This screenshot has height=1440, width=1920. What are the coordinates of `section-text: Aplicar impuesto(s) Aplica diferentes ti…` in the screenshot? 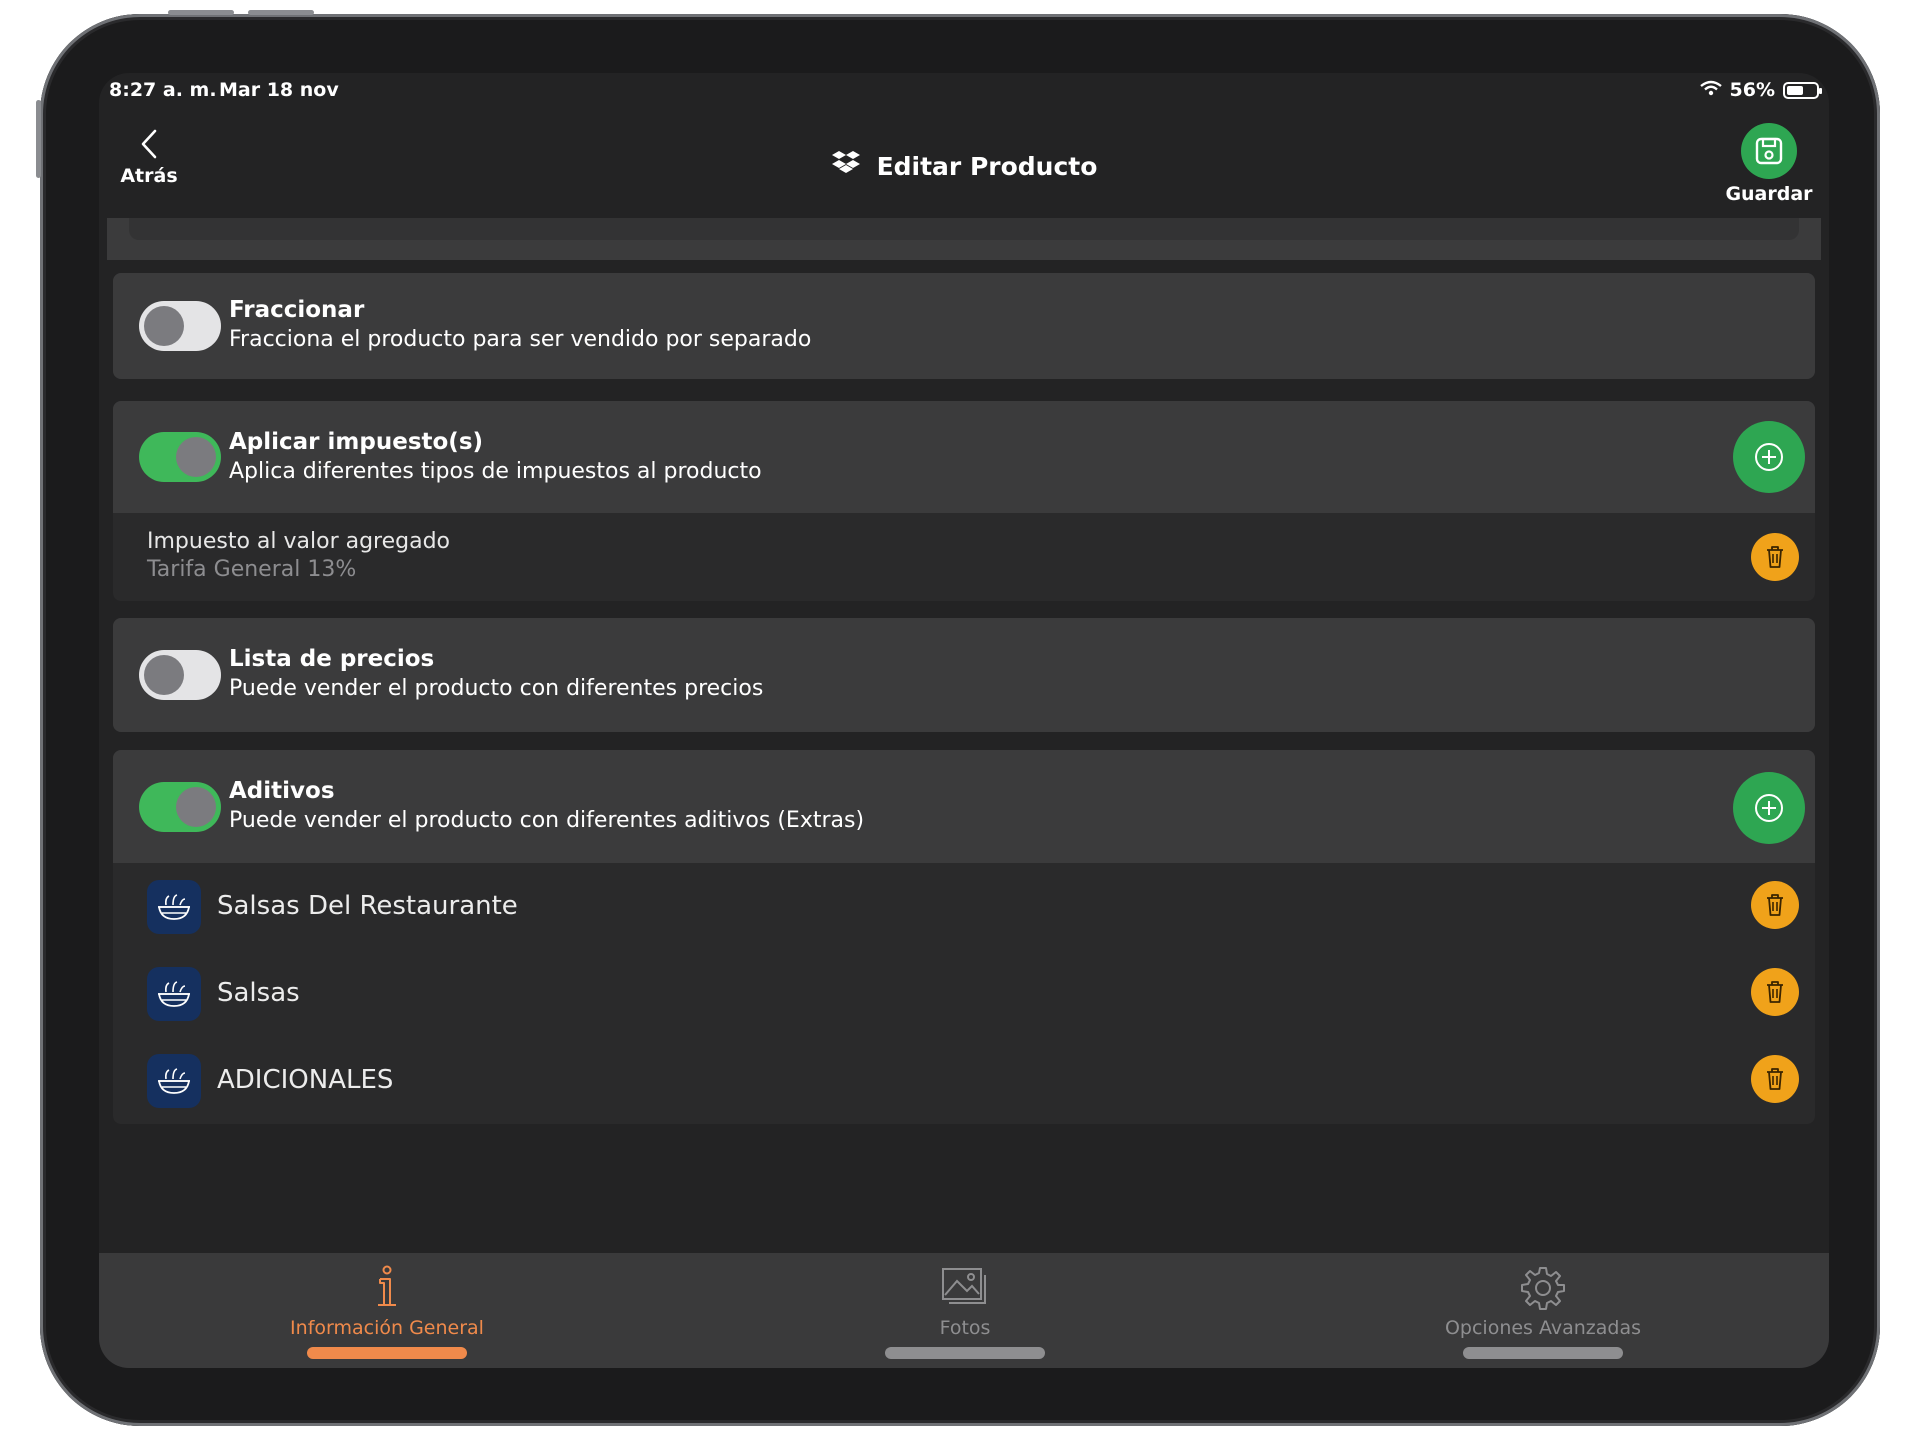 It's located at (495, 456).